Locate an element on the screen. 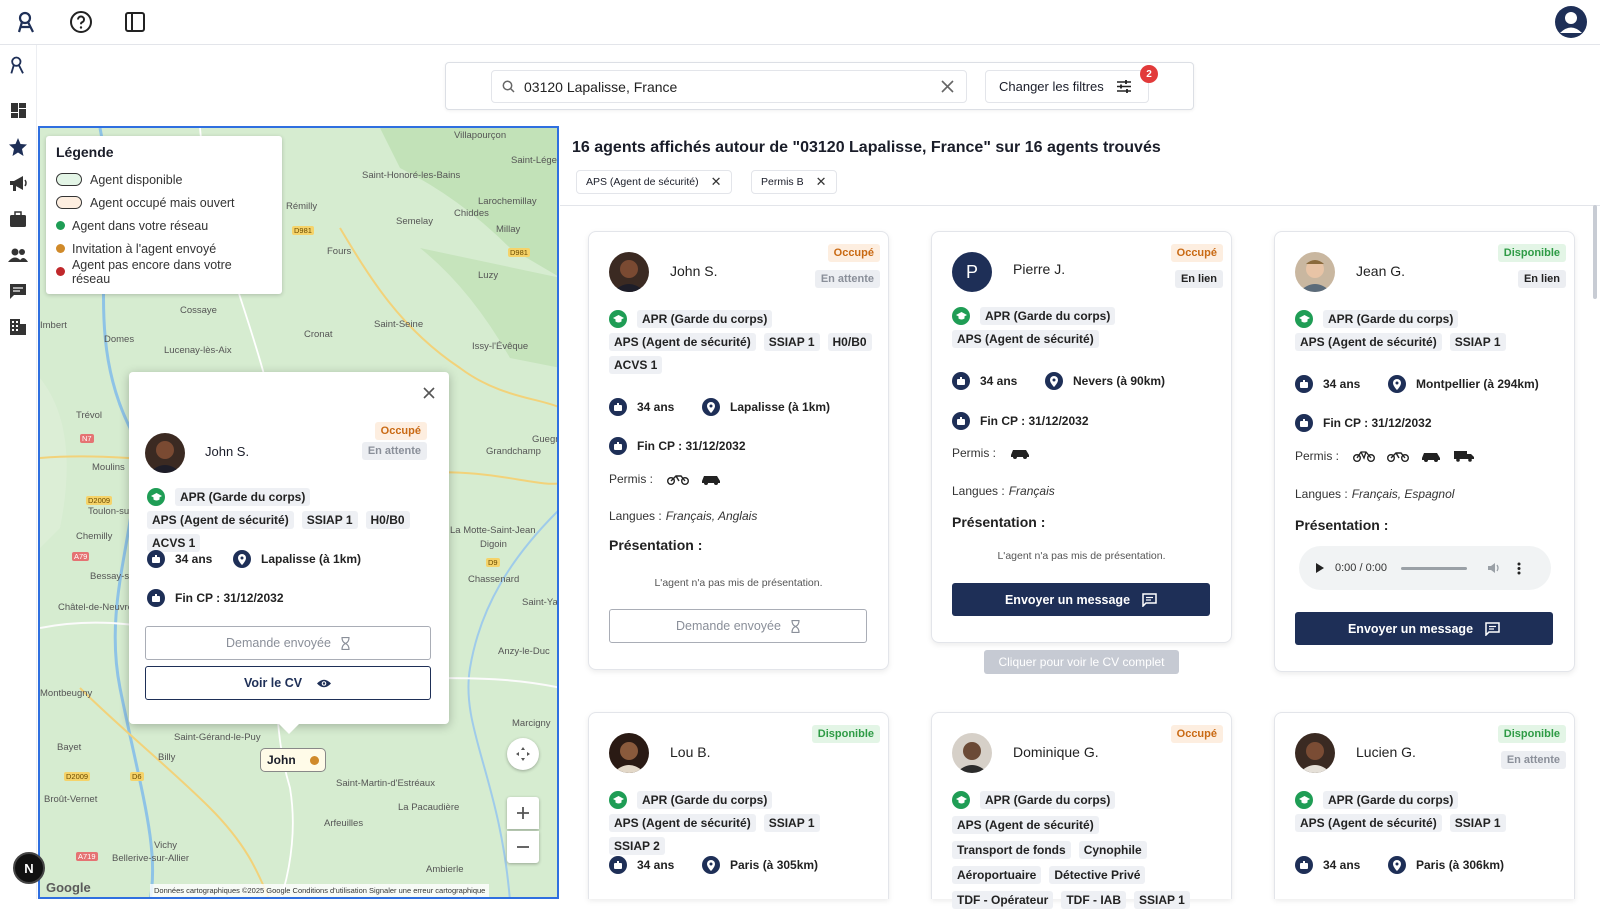 This screenshot has height=909, width=1600. search-box is located at coordinates (729, 86).